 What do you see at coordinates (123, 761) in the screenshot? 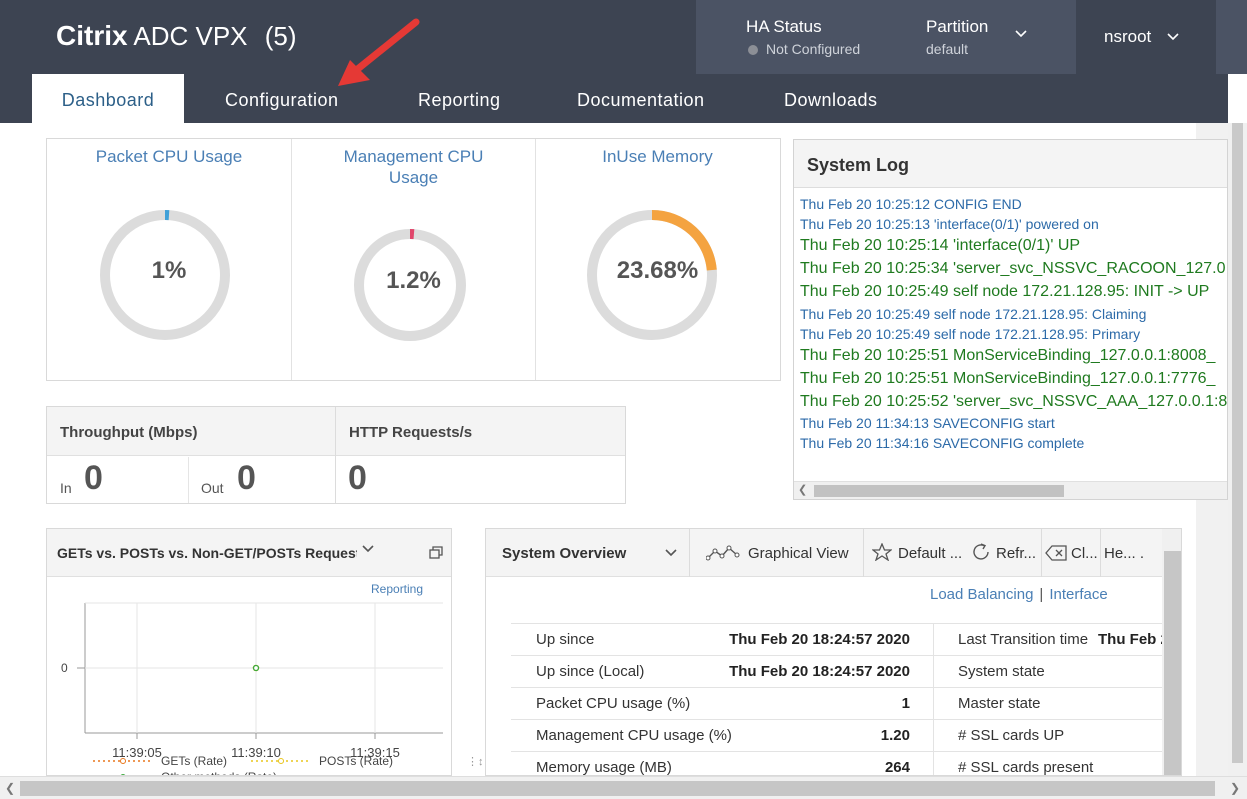
I see `legend-marker` at bounding box center [123, 761].